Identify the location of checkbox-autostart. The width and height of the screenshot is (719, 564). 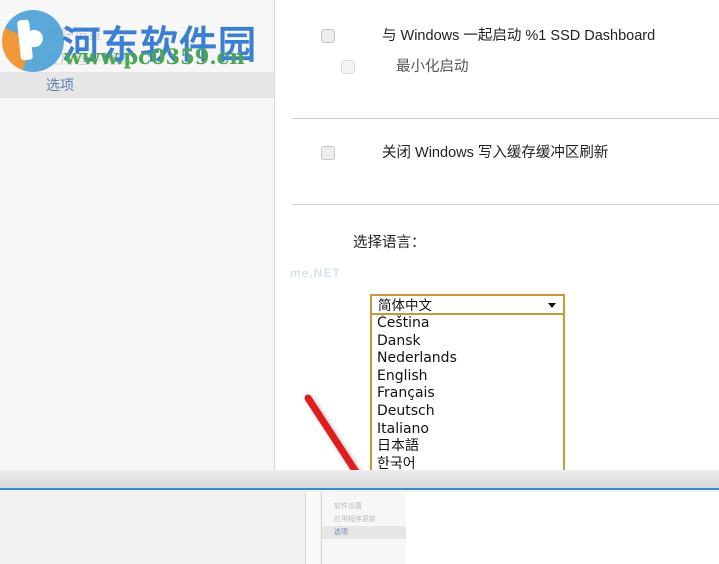
(328, 36).